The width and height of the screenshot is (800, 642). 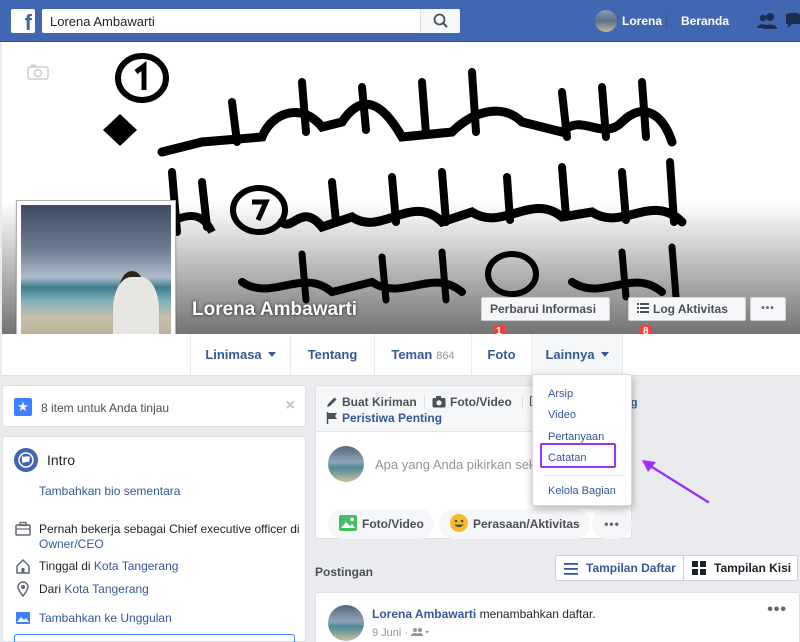 I want to click on composer-more-button: •••, so click(x=612, y=524).